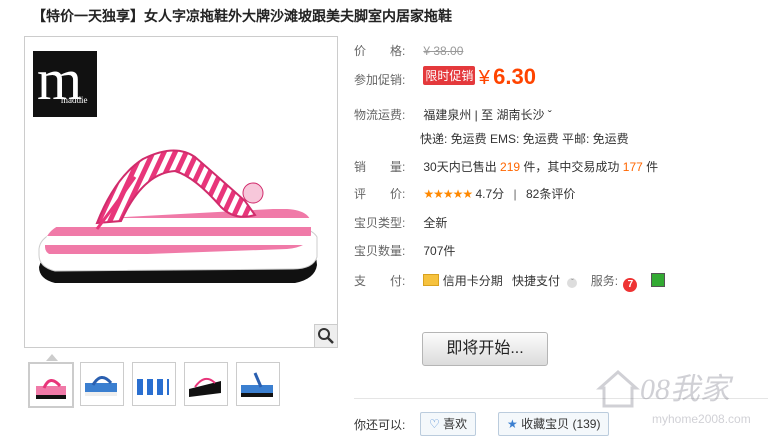 This screenshot has height=448, width=768. I want to click on original-price: ¥ 38.00, so click(443, 51).